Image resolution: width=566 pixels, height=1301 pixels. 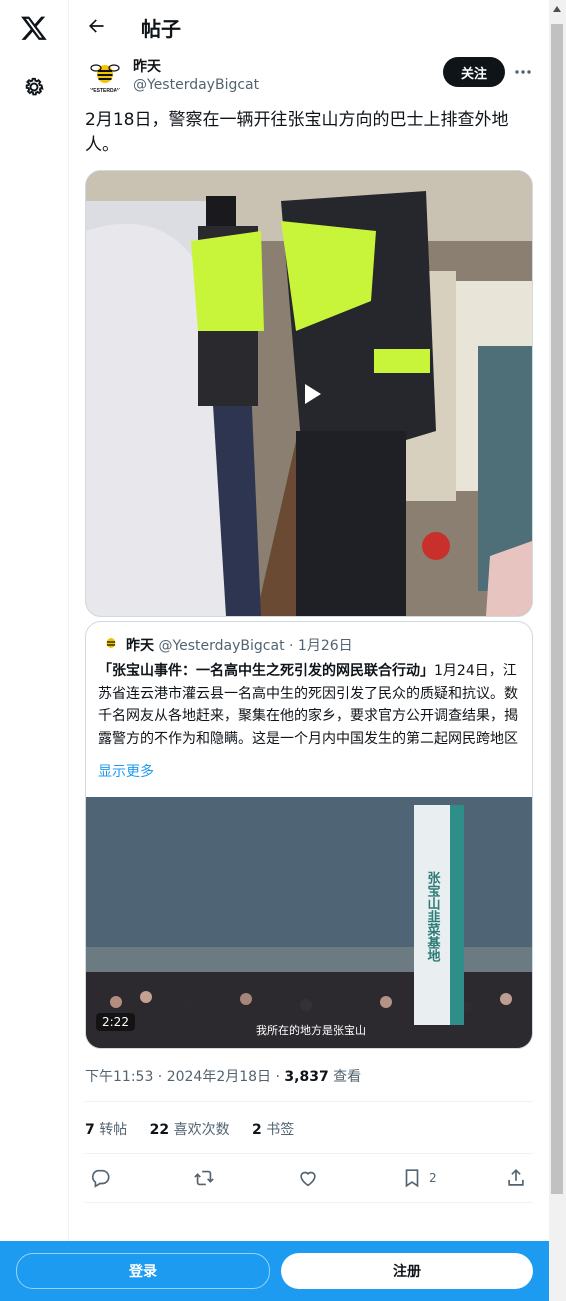 I want to click on views-count: 3,837, so click(x=306, y=1077).